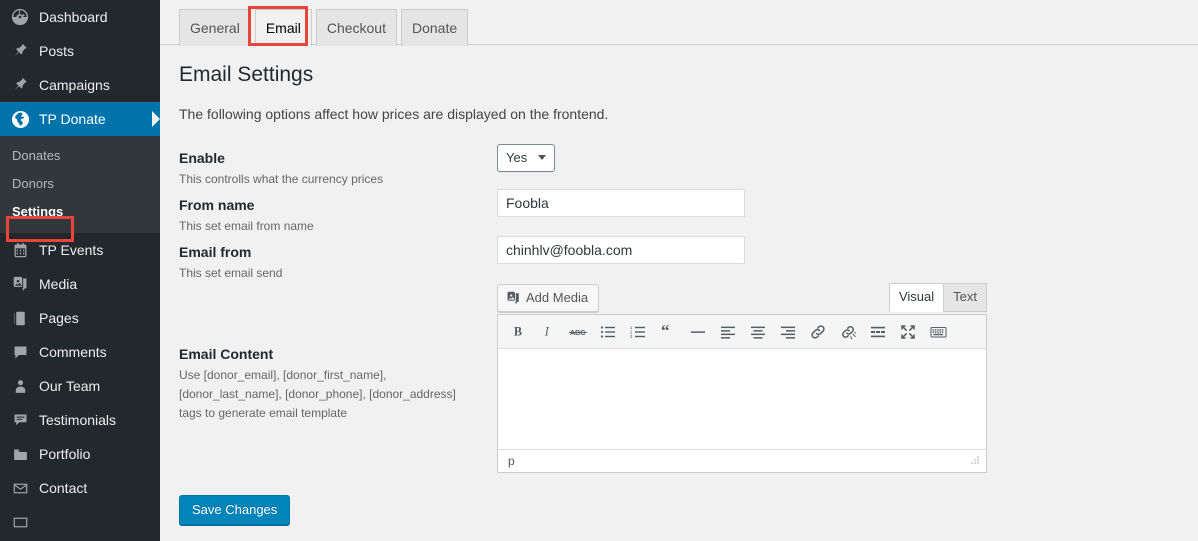 This screenshot has width=1198, height=541. I want to click on sidebar-item-media: Media, so click(80, 284).